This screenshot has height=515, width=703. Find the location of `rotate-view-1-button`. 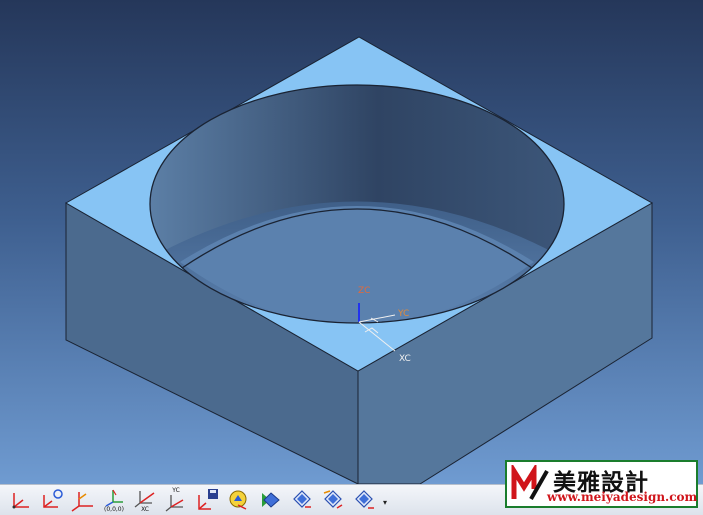

rotate-view-1-button is located at coordinates (302, 500).